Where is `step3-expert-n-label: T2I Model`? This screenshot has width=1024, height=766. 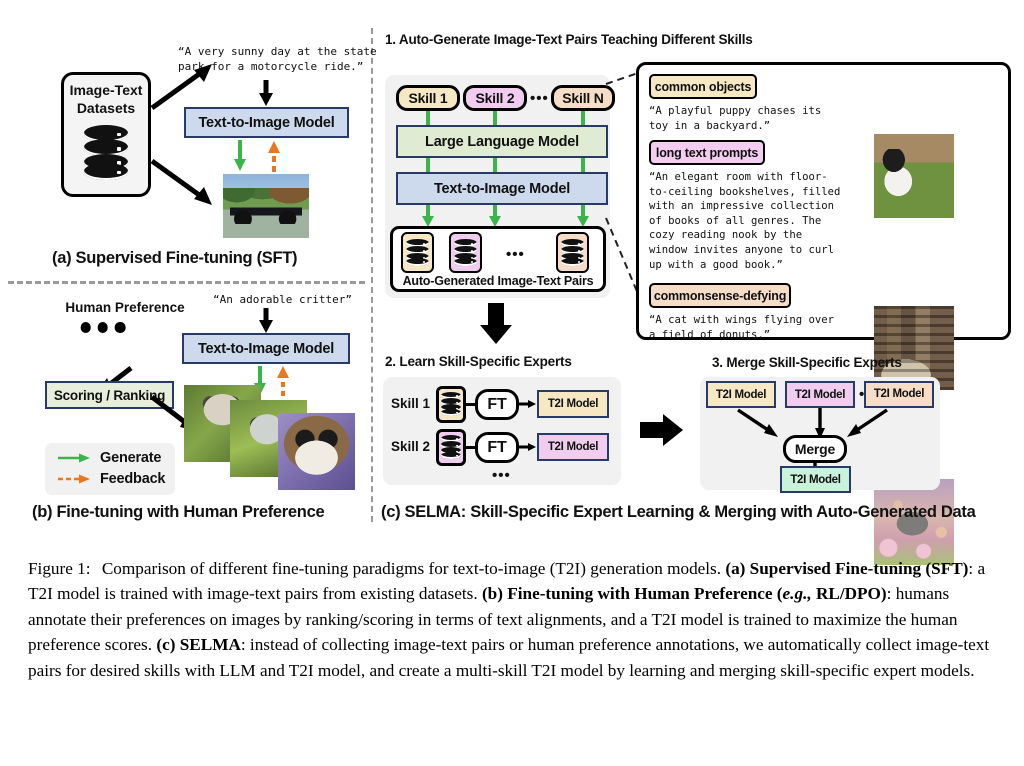 step3-expert-n-label: T2I Model is located at coordinates (899, 394).